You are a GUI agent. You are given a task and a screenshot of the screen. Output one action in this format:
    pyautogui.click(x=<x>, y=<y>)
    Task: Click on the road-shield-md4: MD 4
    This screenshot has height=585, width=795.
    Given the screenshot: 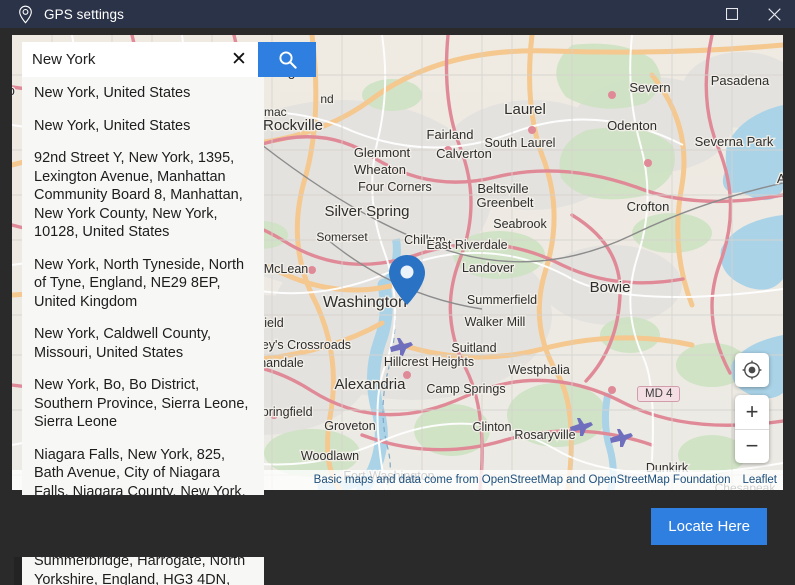 What is the action you would take?
    pyautogui.click(x=658, y=394)
    